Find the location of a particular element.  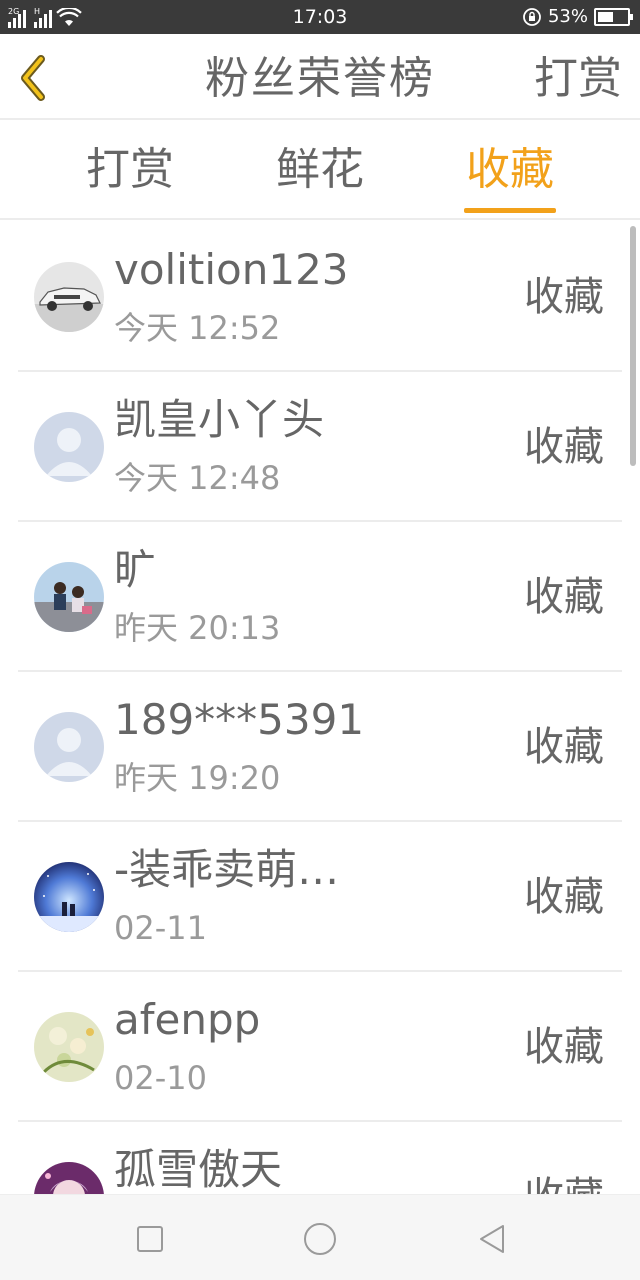

recent-apps-button is located at coordinates (150, 1239).